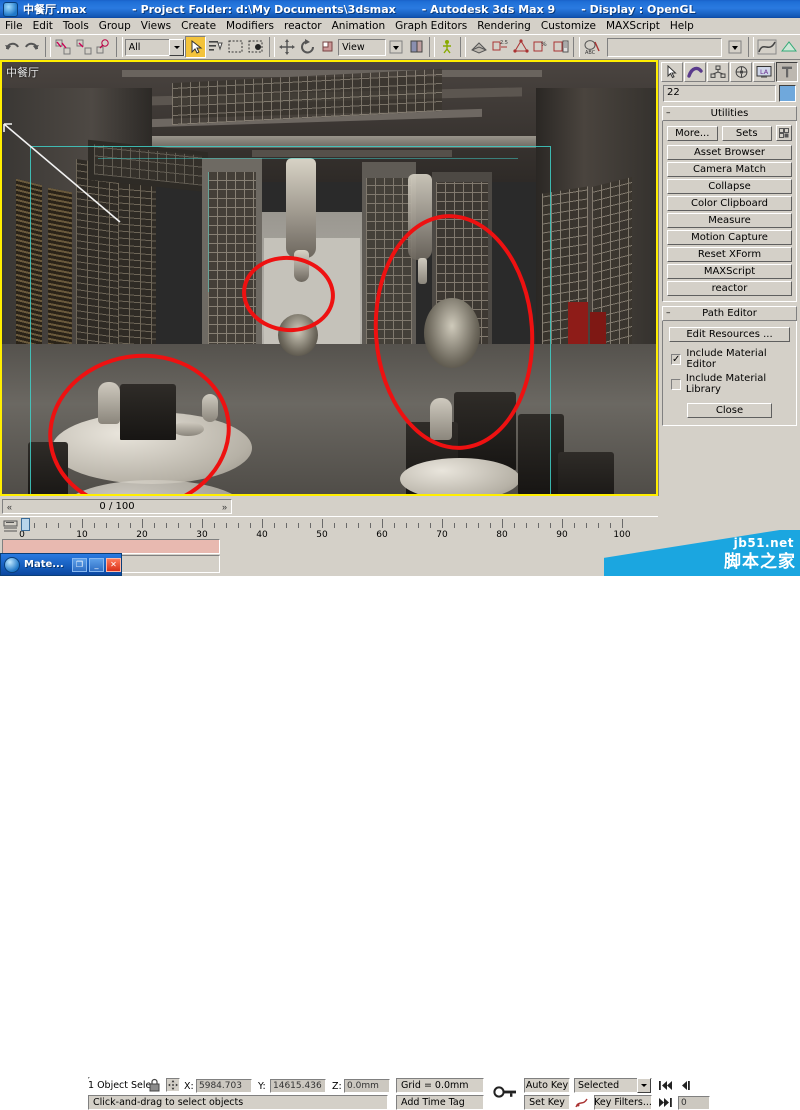 The width and height of the screenshot is (800, 1110). What do you see at coordinates (729, 186) in the screenshot?
I see `utility-button-collapse: Collapse` at bounding box center [729, 186].